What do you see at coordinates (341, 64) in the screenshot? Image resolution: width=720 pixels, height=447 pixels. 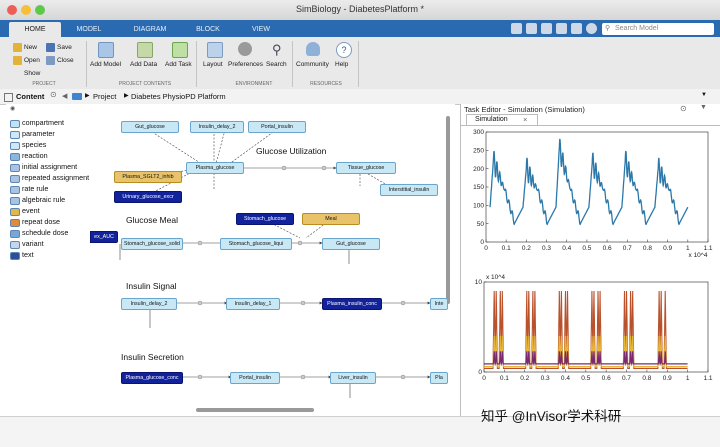 I see `help-button: Help` at bounding box center [341, 64].